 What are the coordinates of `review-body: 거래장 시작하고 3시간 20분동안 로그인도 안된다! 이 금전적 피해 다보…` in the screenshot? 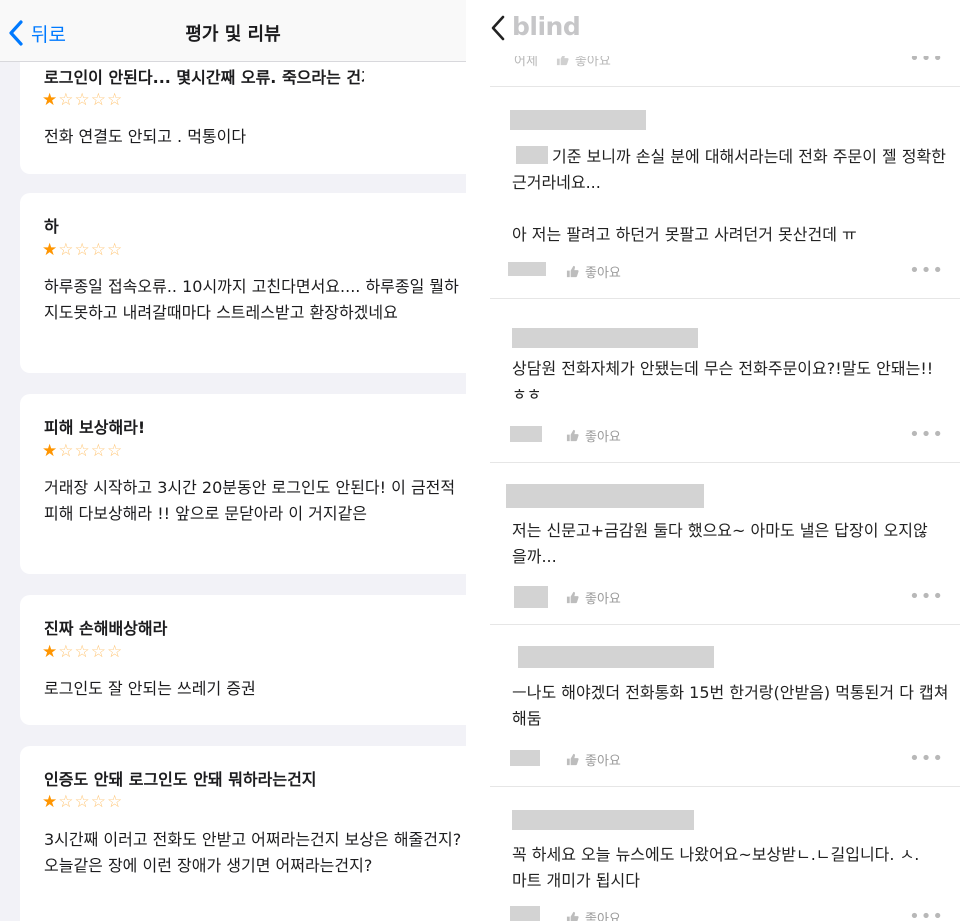 It's located at (250, 500).